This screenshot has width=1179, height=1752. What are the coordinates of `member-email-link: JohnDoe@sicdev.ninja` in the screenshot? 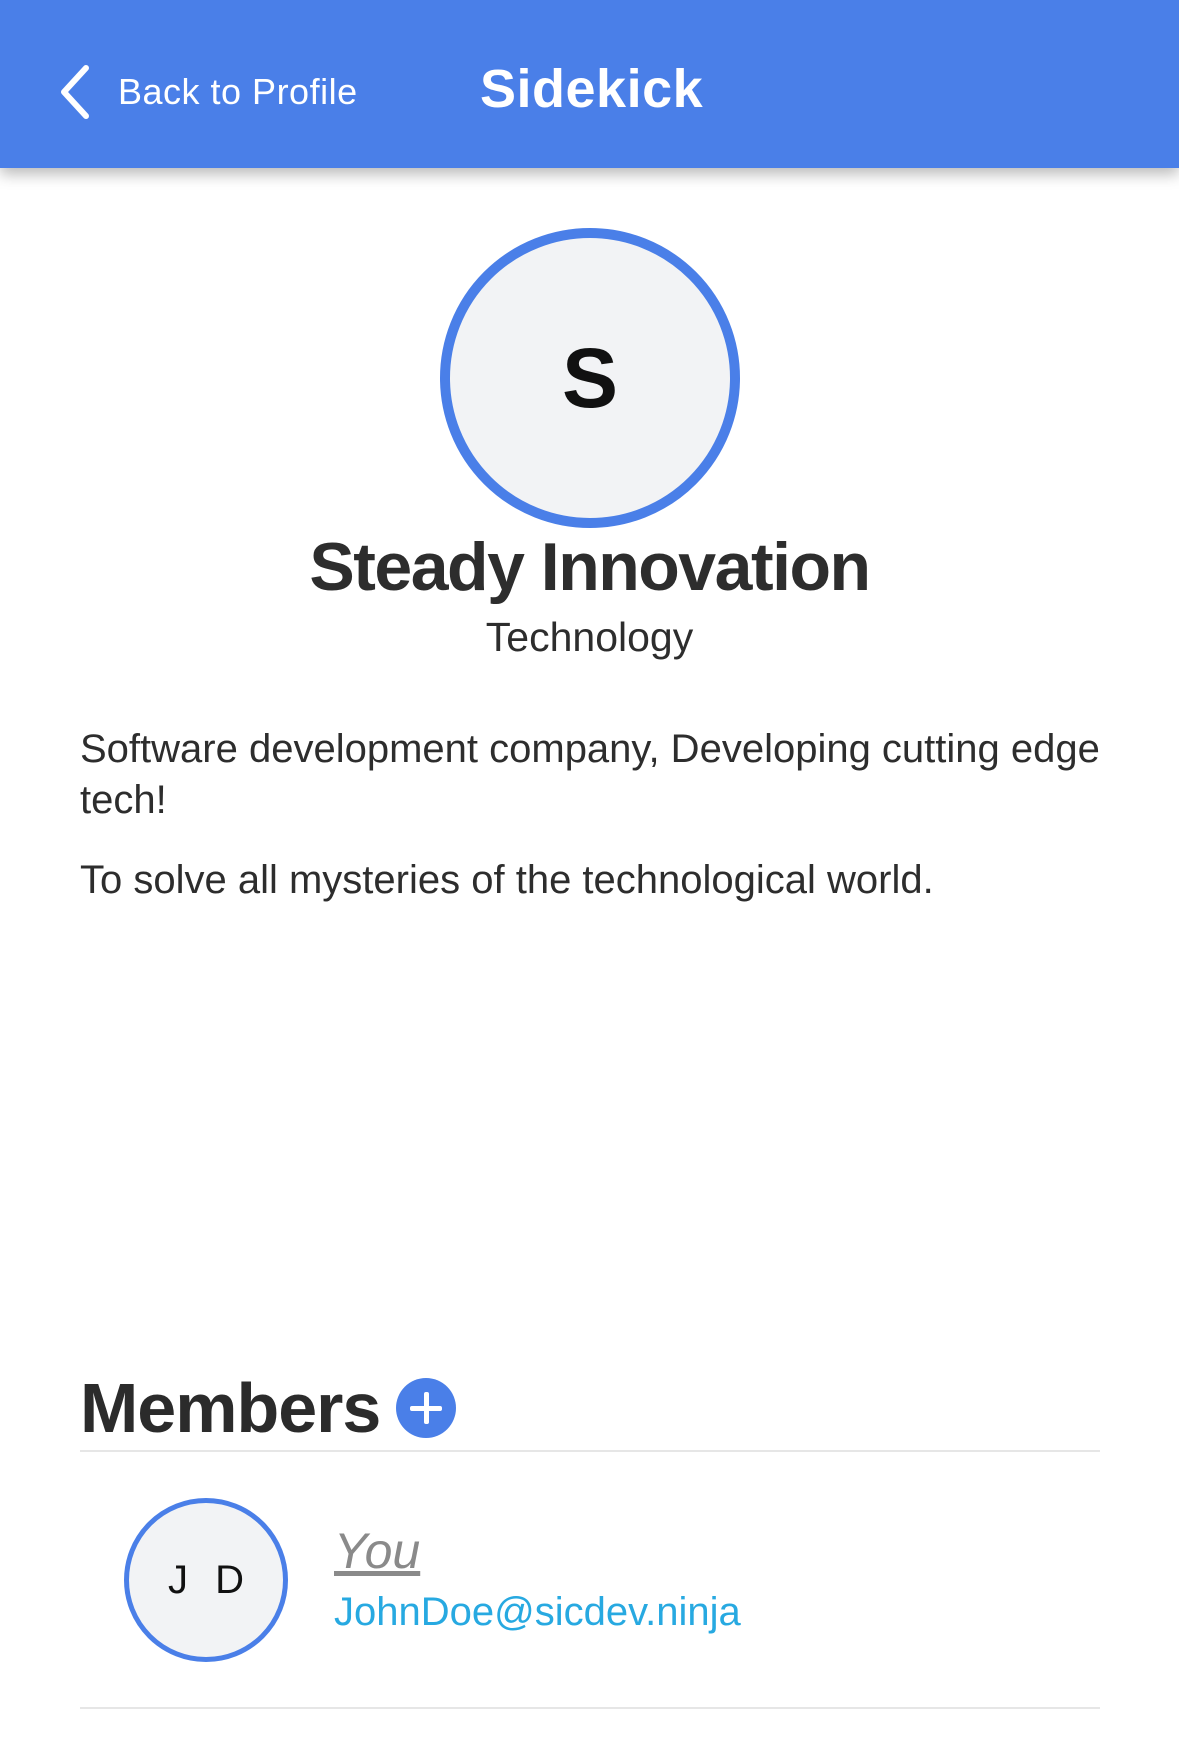 It's located at (537, 1612).